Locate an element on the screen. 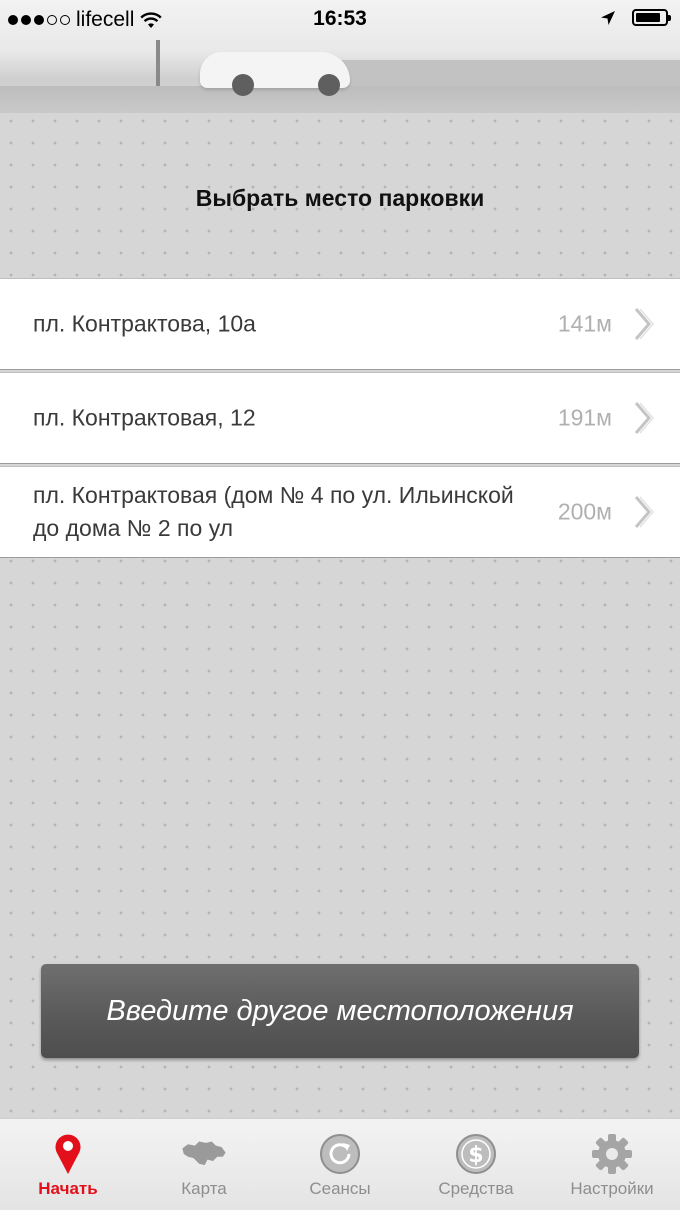 Image resolution: width=680 pixels, height=1210 pixels. tab-start: Начать is located at coordinates (68, 1164).